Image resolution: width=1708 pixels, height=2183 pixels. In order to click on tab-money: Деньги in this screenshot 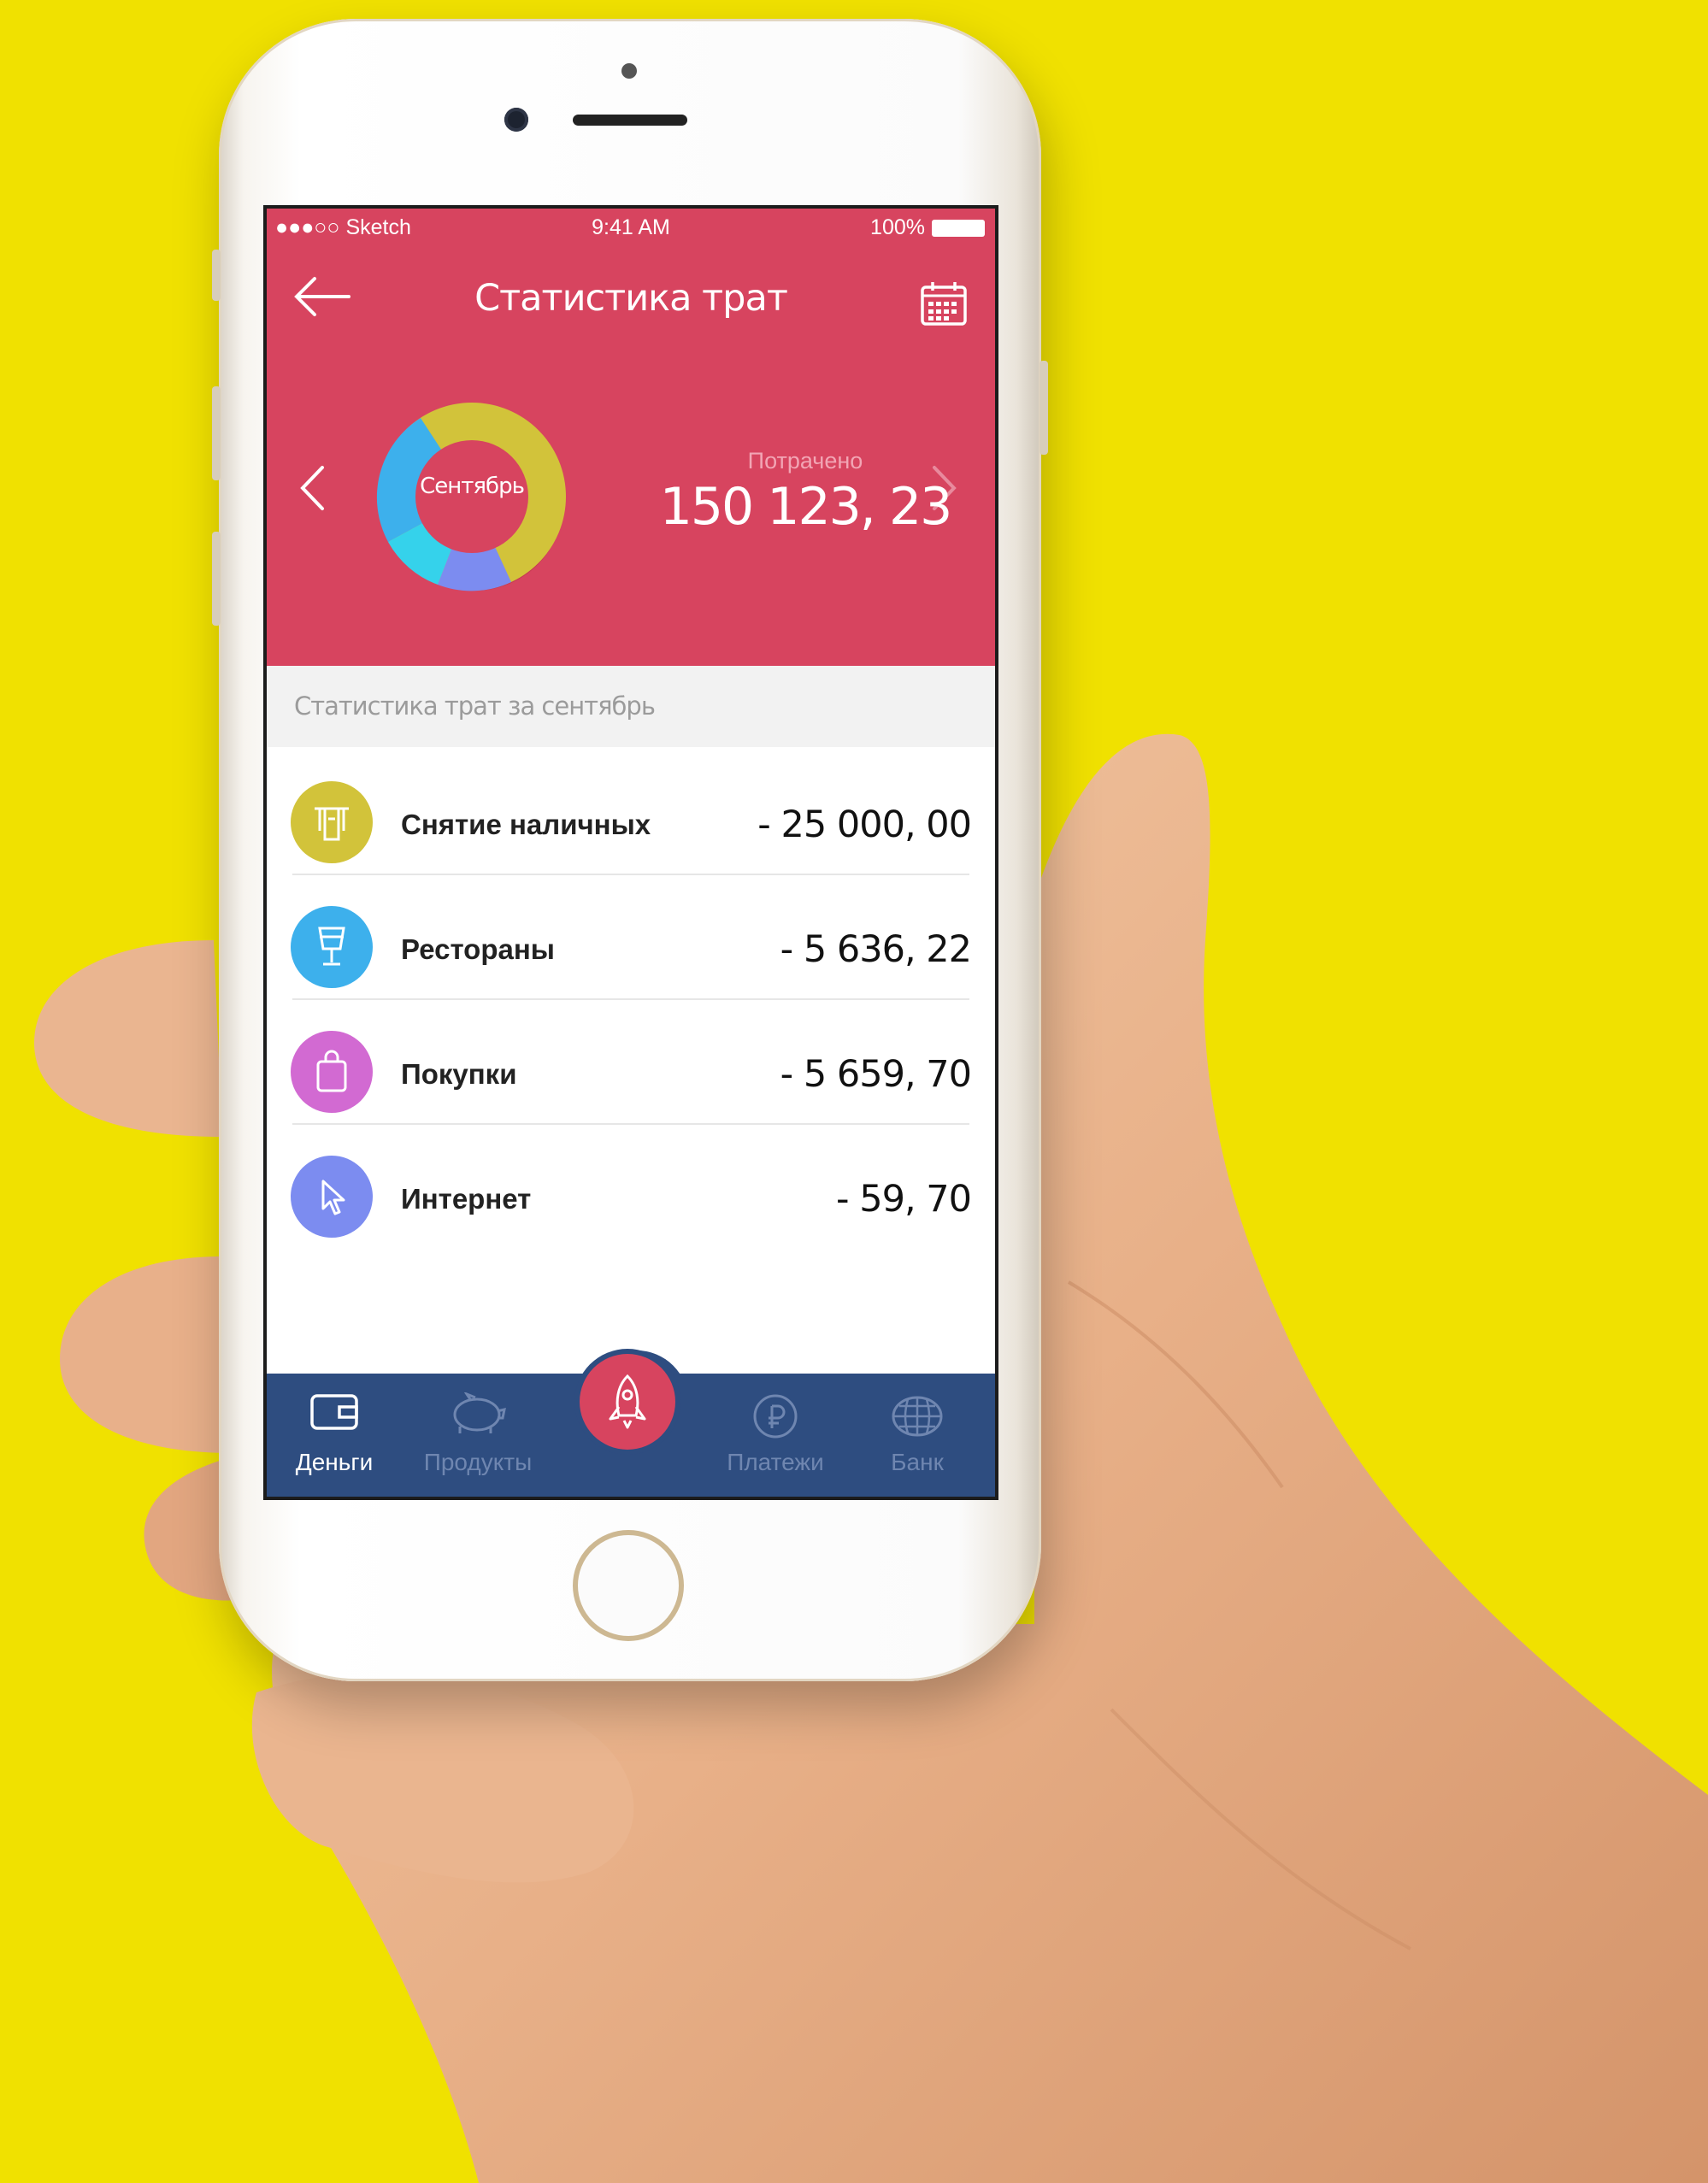, I will do `click(334, 1435)`.